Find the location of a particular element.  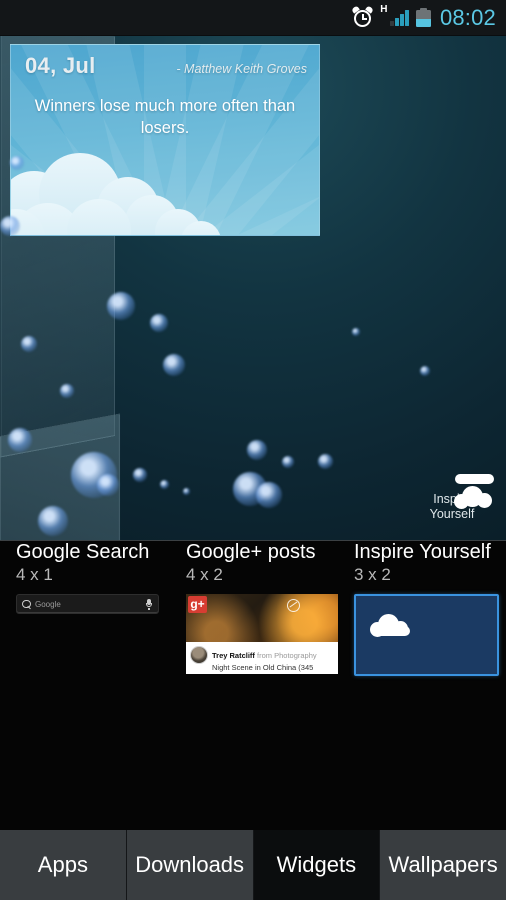

cloud-illustration is located at coordinates (123, 180).